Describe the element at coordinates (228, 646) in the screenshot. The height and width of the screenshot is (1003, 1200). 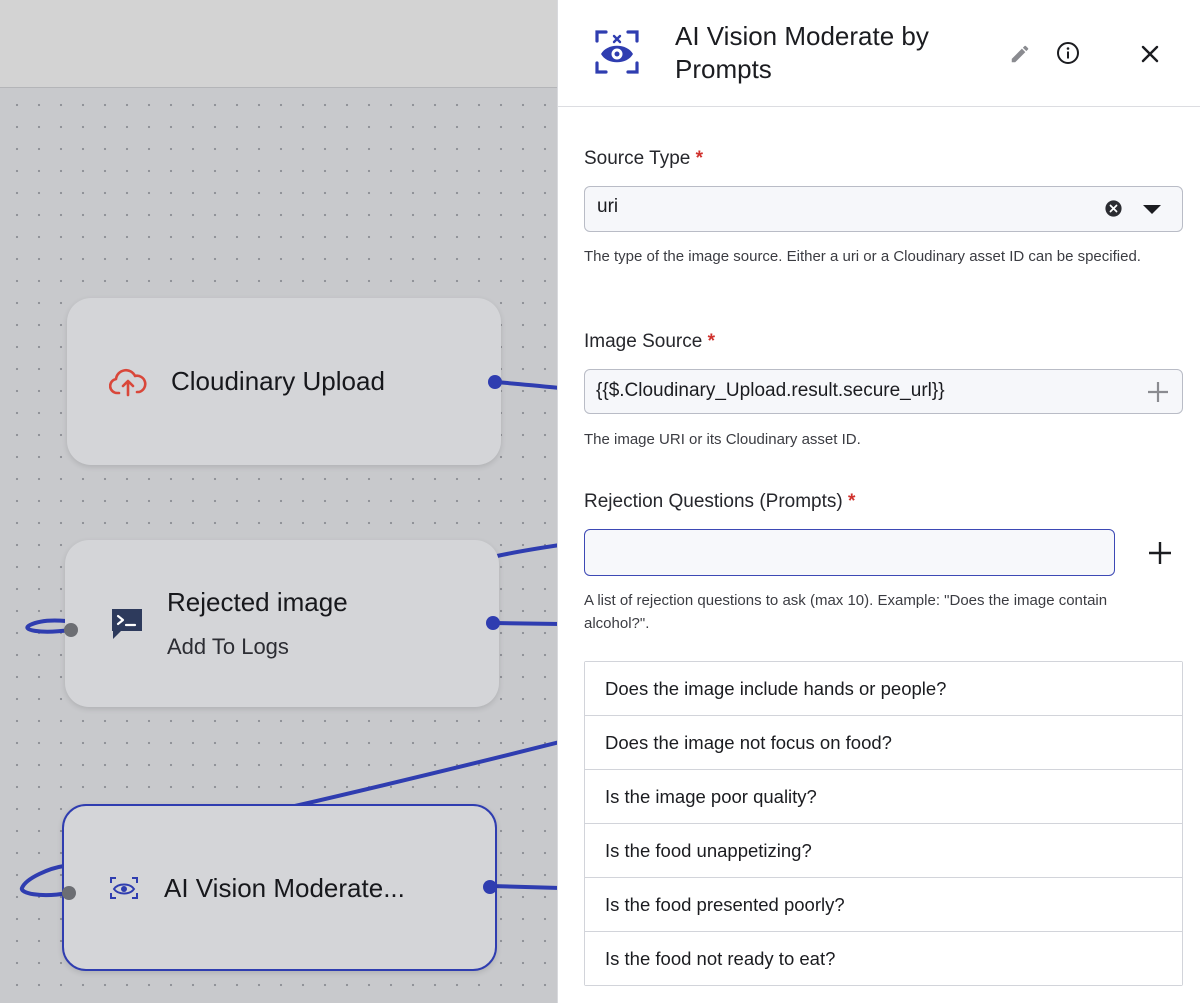
I see `node-subtitle: Add To Logs` at that location.